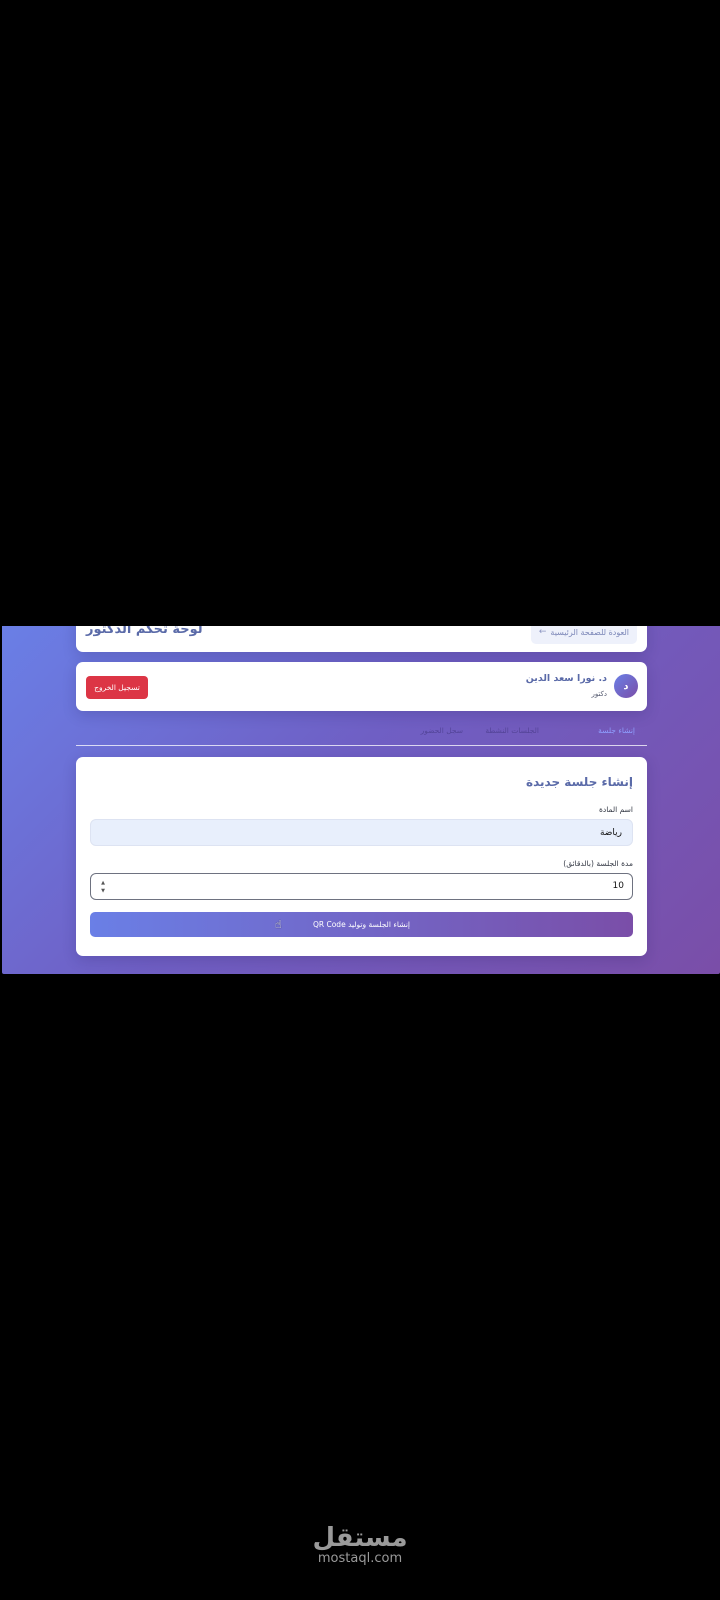 Image resolution: width=720 pixels, height=1600 pixels. I want to click on tab-active-sessions: الجلسات النشطة, so click(512, 733).